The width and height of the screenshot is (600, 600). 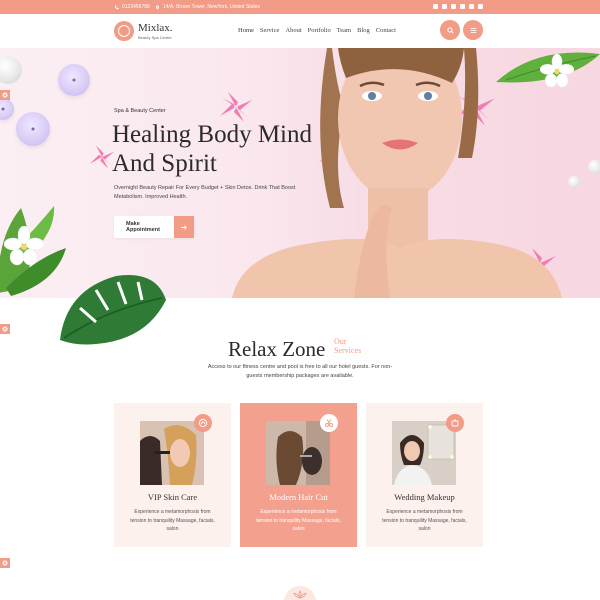 What do you see at coordinates (124, 31) in the screenshot?
I see `logo-icon` at bounding box center [124, 31].